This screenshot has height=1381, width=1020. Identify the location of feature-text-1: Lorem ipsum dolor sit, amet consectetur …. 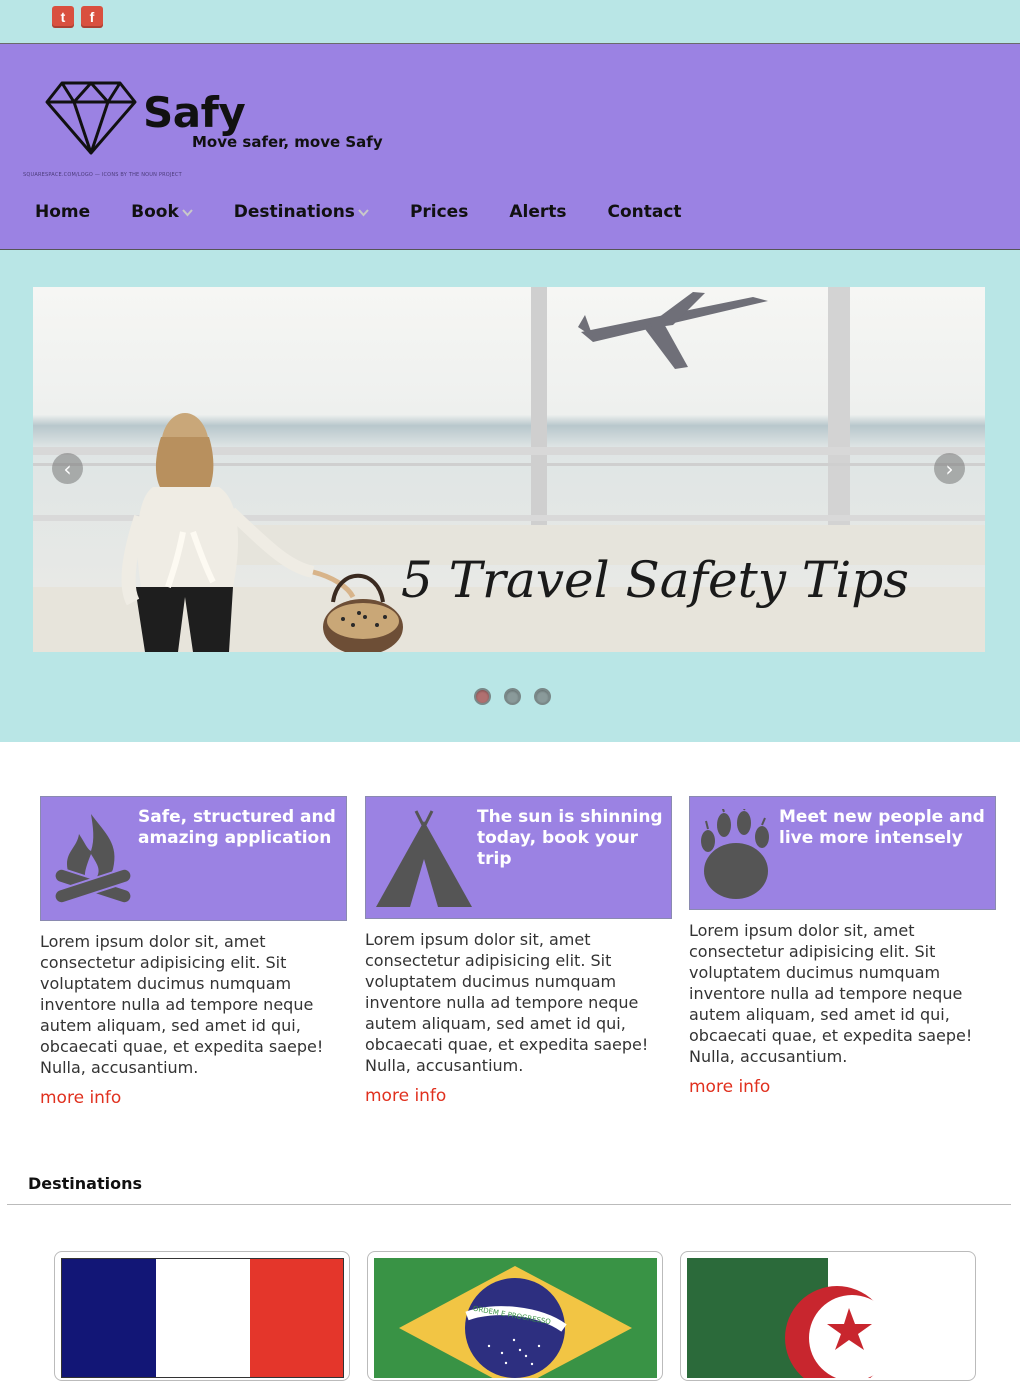
(182, 1004).